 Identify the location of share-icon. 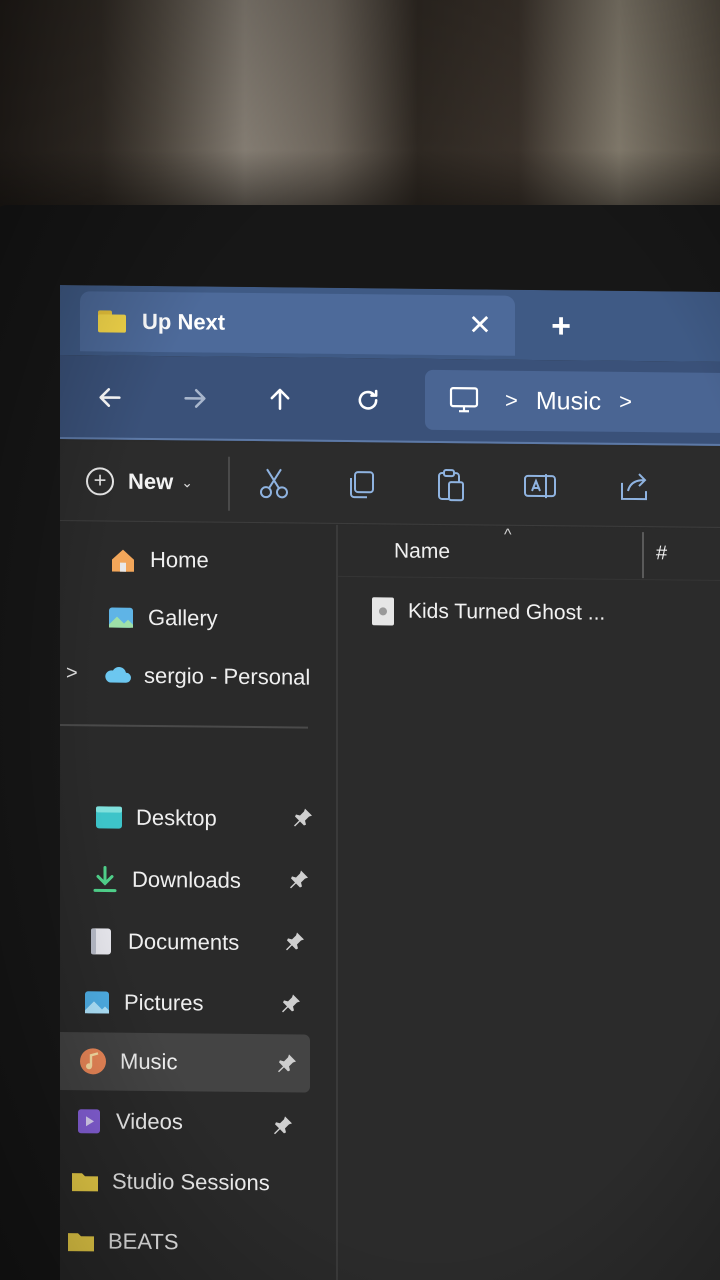
(634, 487).